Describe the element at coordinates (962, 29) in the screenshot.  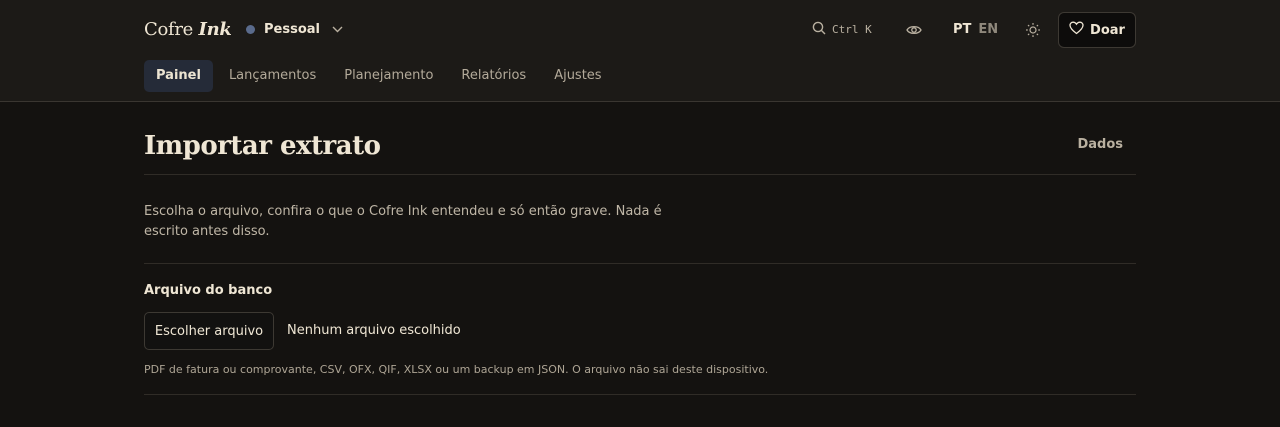
I see `lang-pt: PT` at that location.